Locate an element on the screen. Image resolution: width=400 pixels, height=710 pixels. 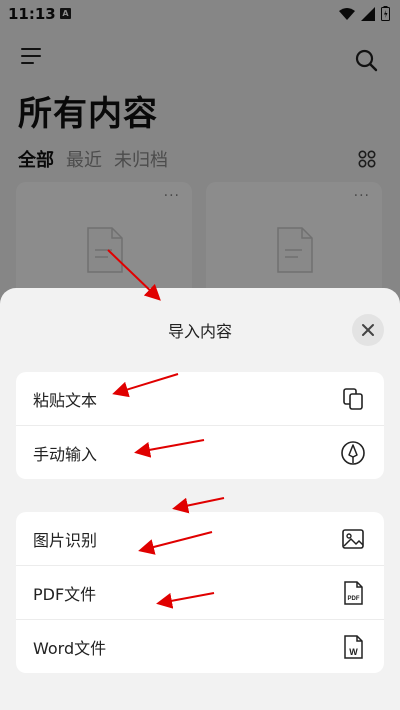
option-label: 粘贴文本 is located at coordinates (65, 400).